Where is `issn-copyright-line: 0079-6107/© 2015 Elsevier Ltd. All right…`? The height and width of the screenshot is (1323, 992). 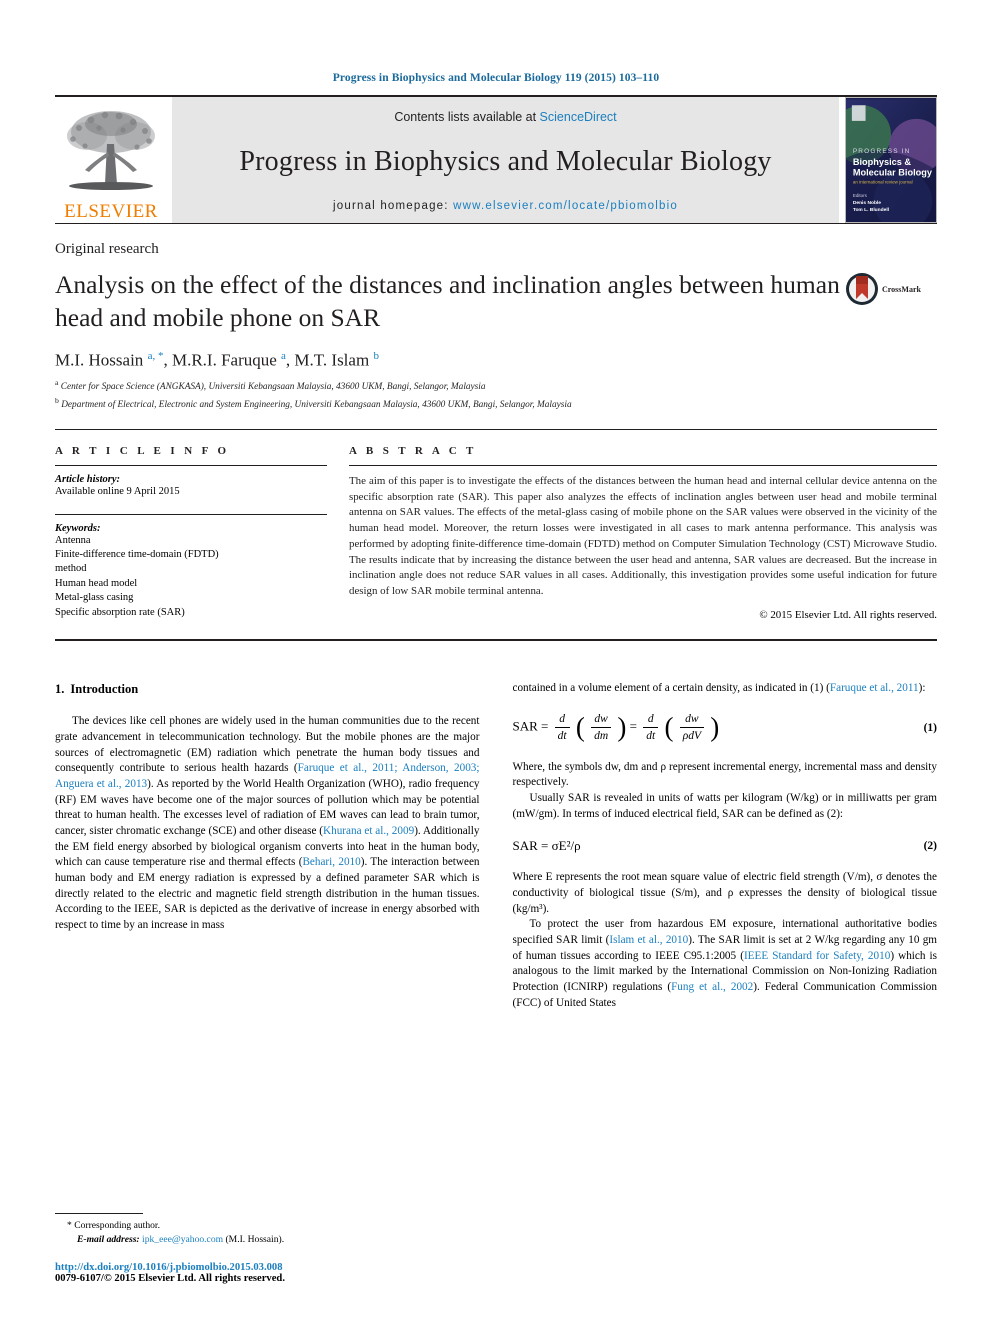 issn-copyright-line: 0079-6107/© 2015 Elsevier Ltd. All right… is located at coordinates (170, 1278).